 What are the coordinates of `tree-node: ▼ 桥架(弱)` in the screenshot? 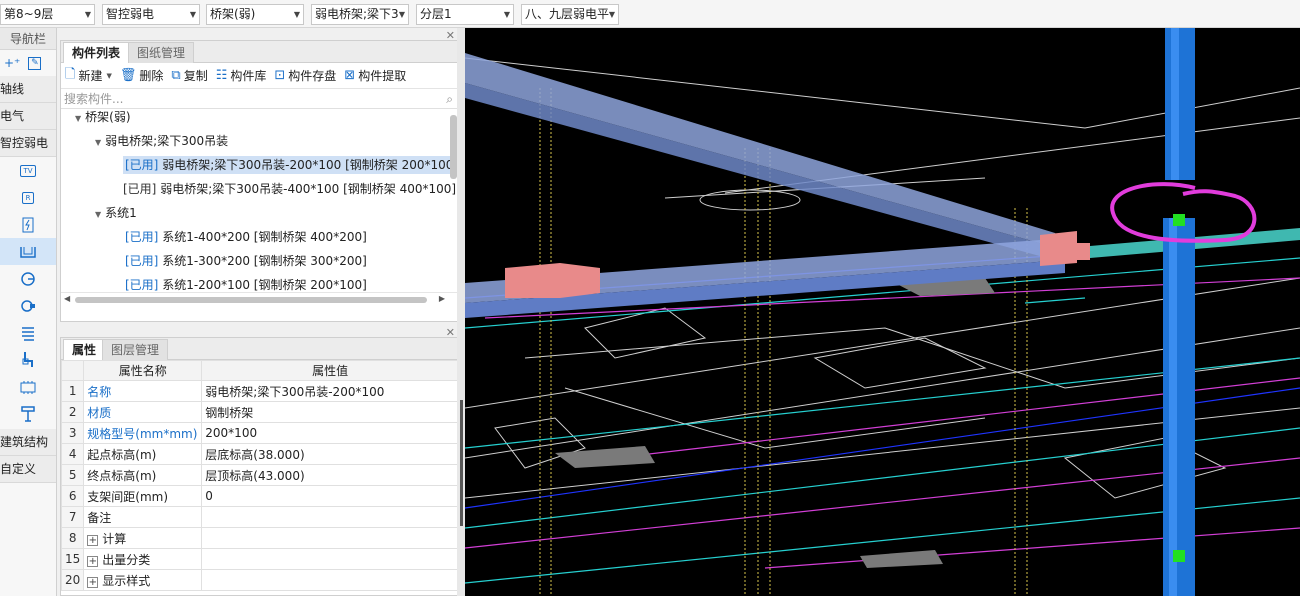 It's located at (103, 119).